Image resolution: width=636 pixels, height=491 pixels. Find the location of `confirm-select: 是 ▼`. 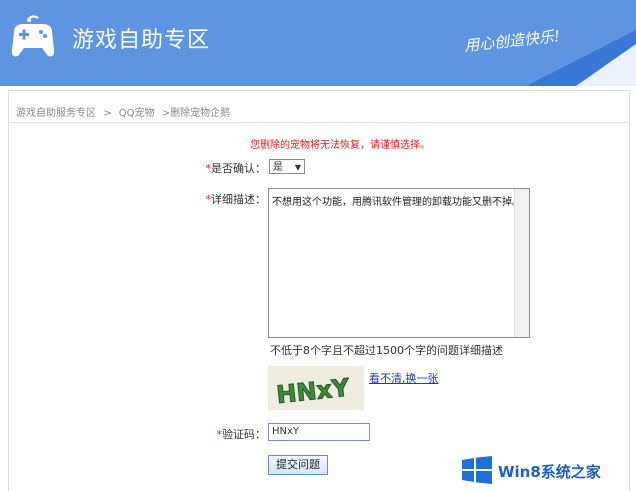

confirm-select: 是 ▼ is located at coordinates (287, 166).